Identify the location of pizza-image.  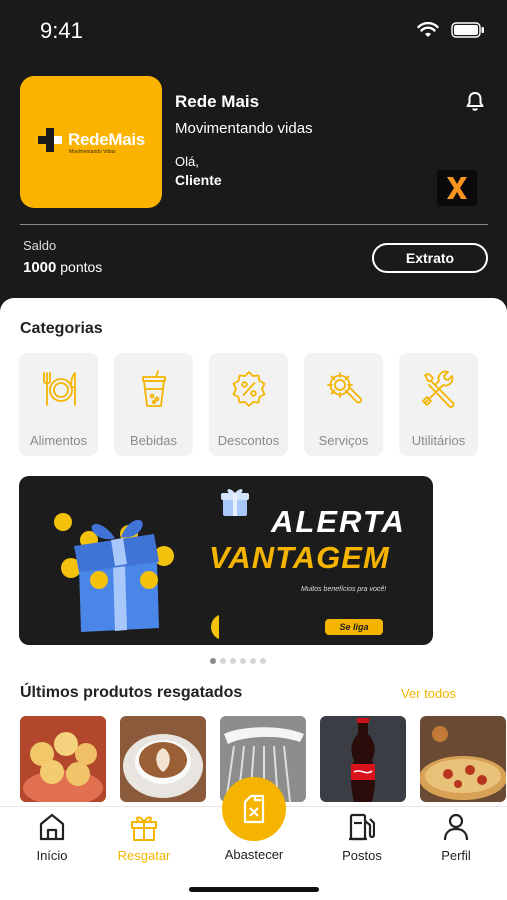
(463, 759).